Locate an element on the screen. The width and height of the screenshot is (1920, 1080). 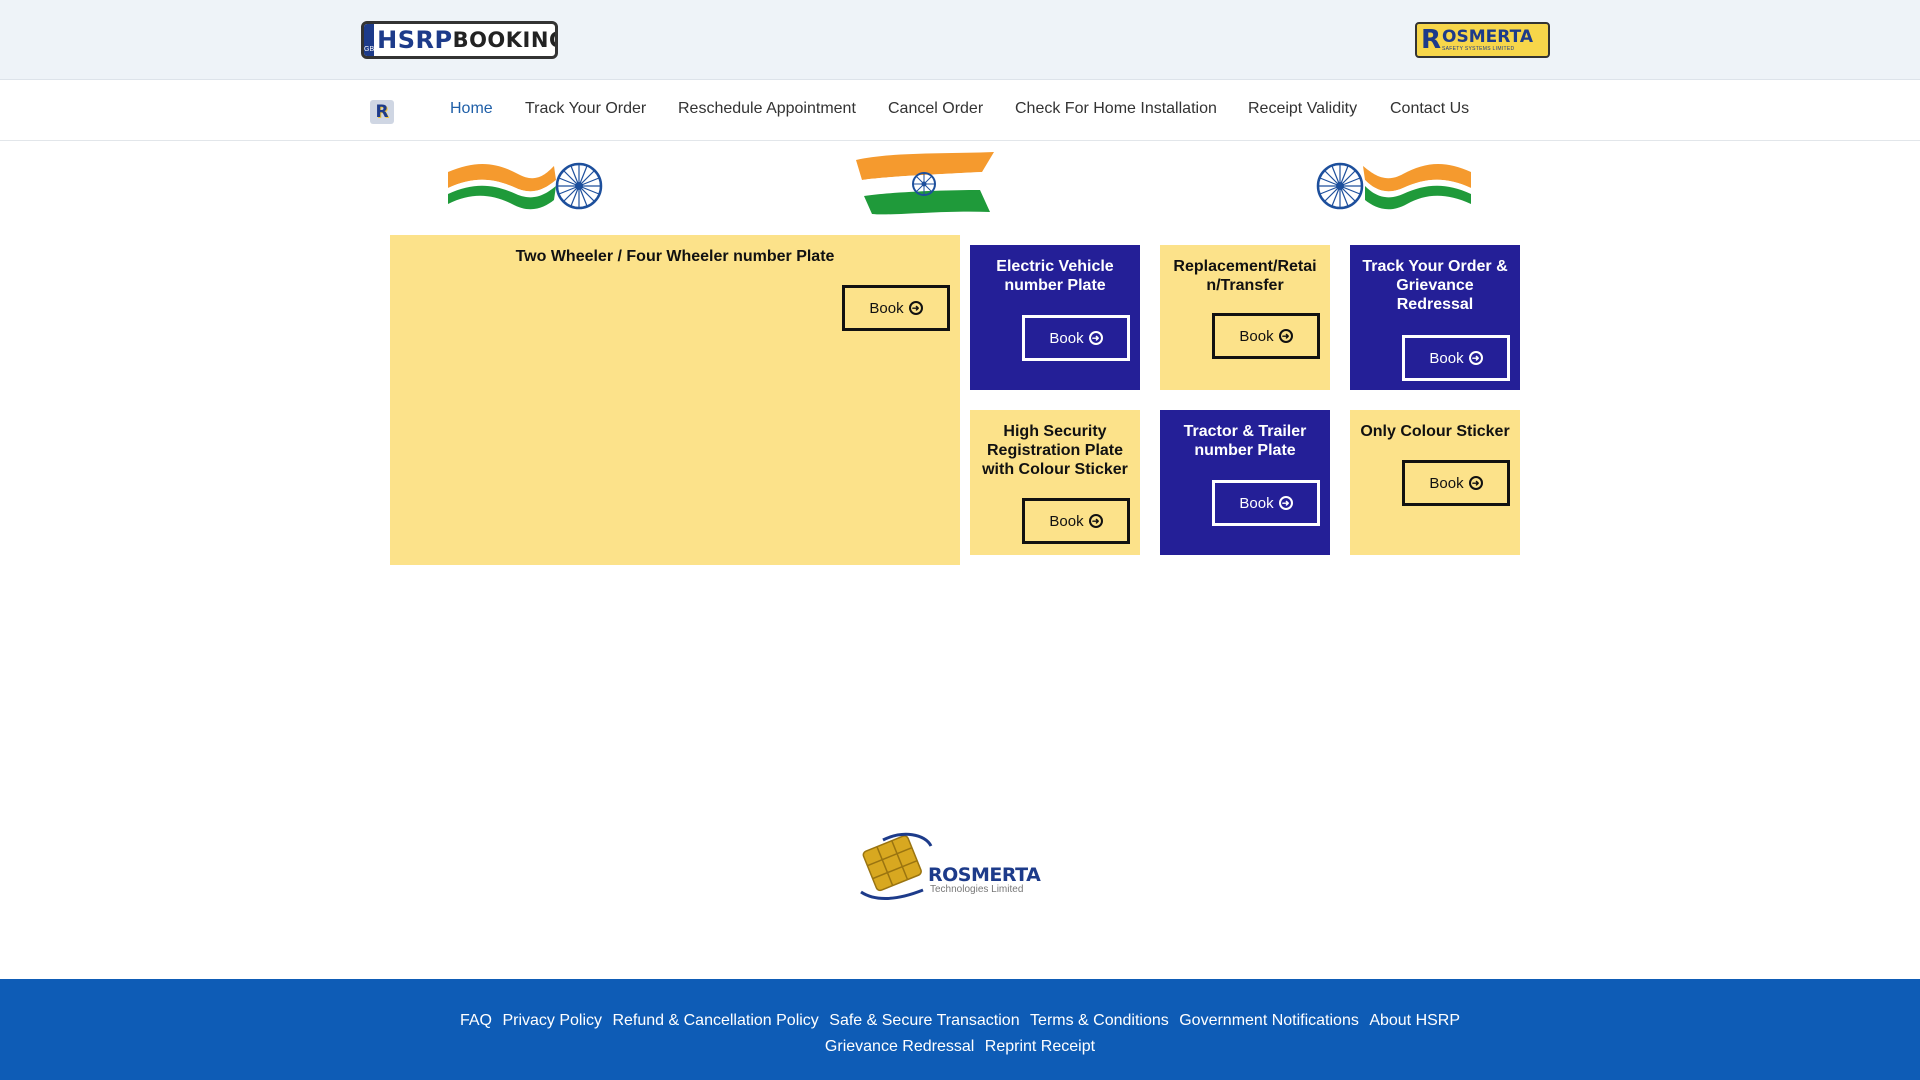
logo-text-hsrp: HSRP is located at coordinates (415, 40).